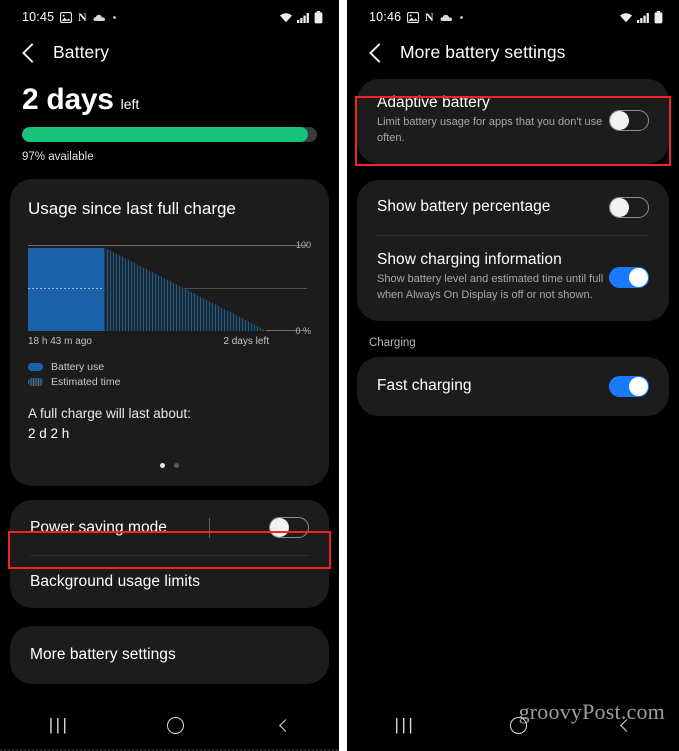  What do you see at coordinates (103, 655) in the screenshot?
I see `row-label-more-battery-settings: More battery settings` at bounding box center [103, 655].